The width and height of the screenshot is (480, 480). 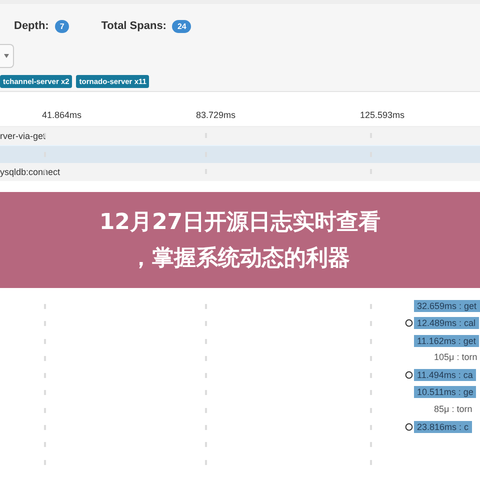 I want to click on time-tick: 83.729ms, so click(x=216, y=115).